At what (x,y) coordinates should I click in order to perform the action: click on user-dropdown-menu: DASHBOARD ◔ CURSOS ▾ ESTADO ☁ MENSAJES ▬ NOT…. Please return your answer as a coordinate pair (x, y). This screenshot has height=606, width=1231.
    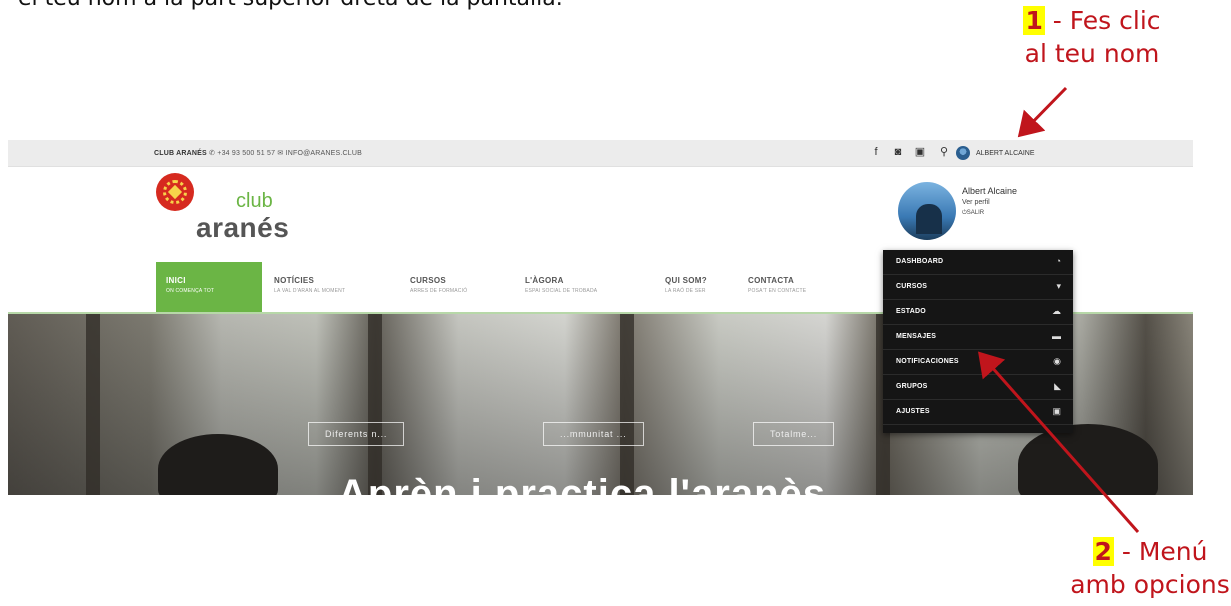
    Looking at the image, I should click on (978, 341).